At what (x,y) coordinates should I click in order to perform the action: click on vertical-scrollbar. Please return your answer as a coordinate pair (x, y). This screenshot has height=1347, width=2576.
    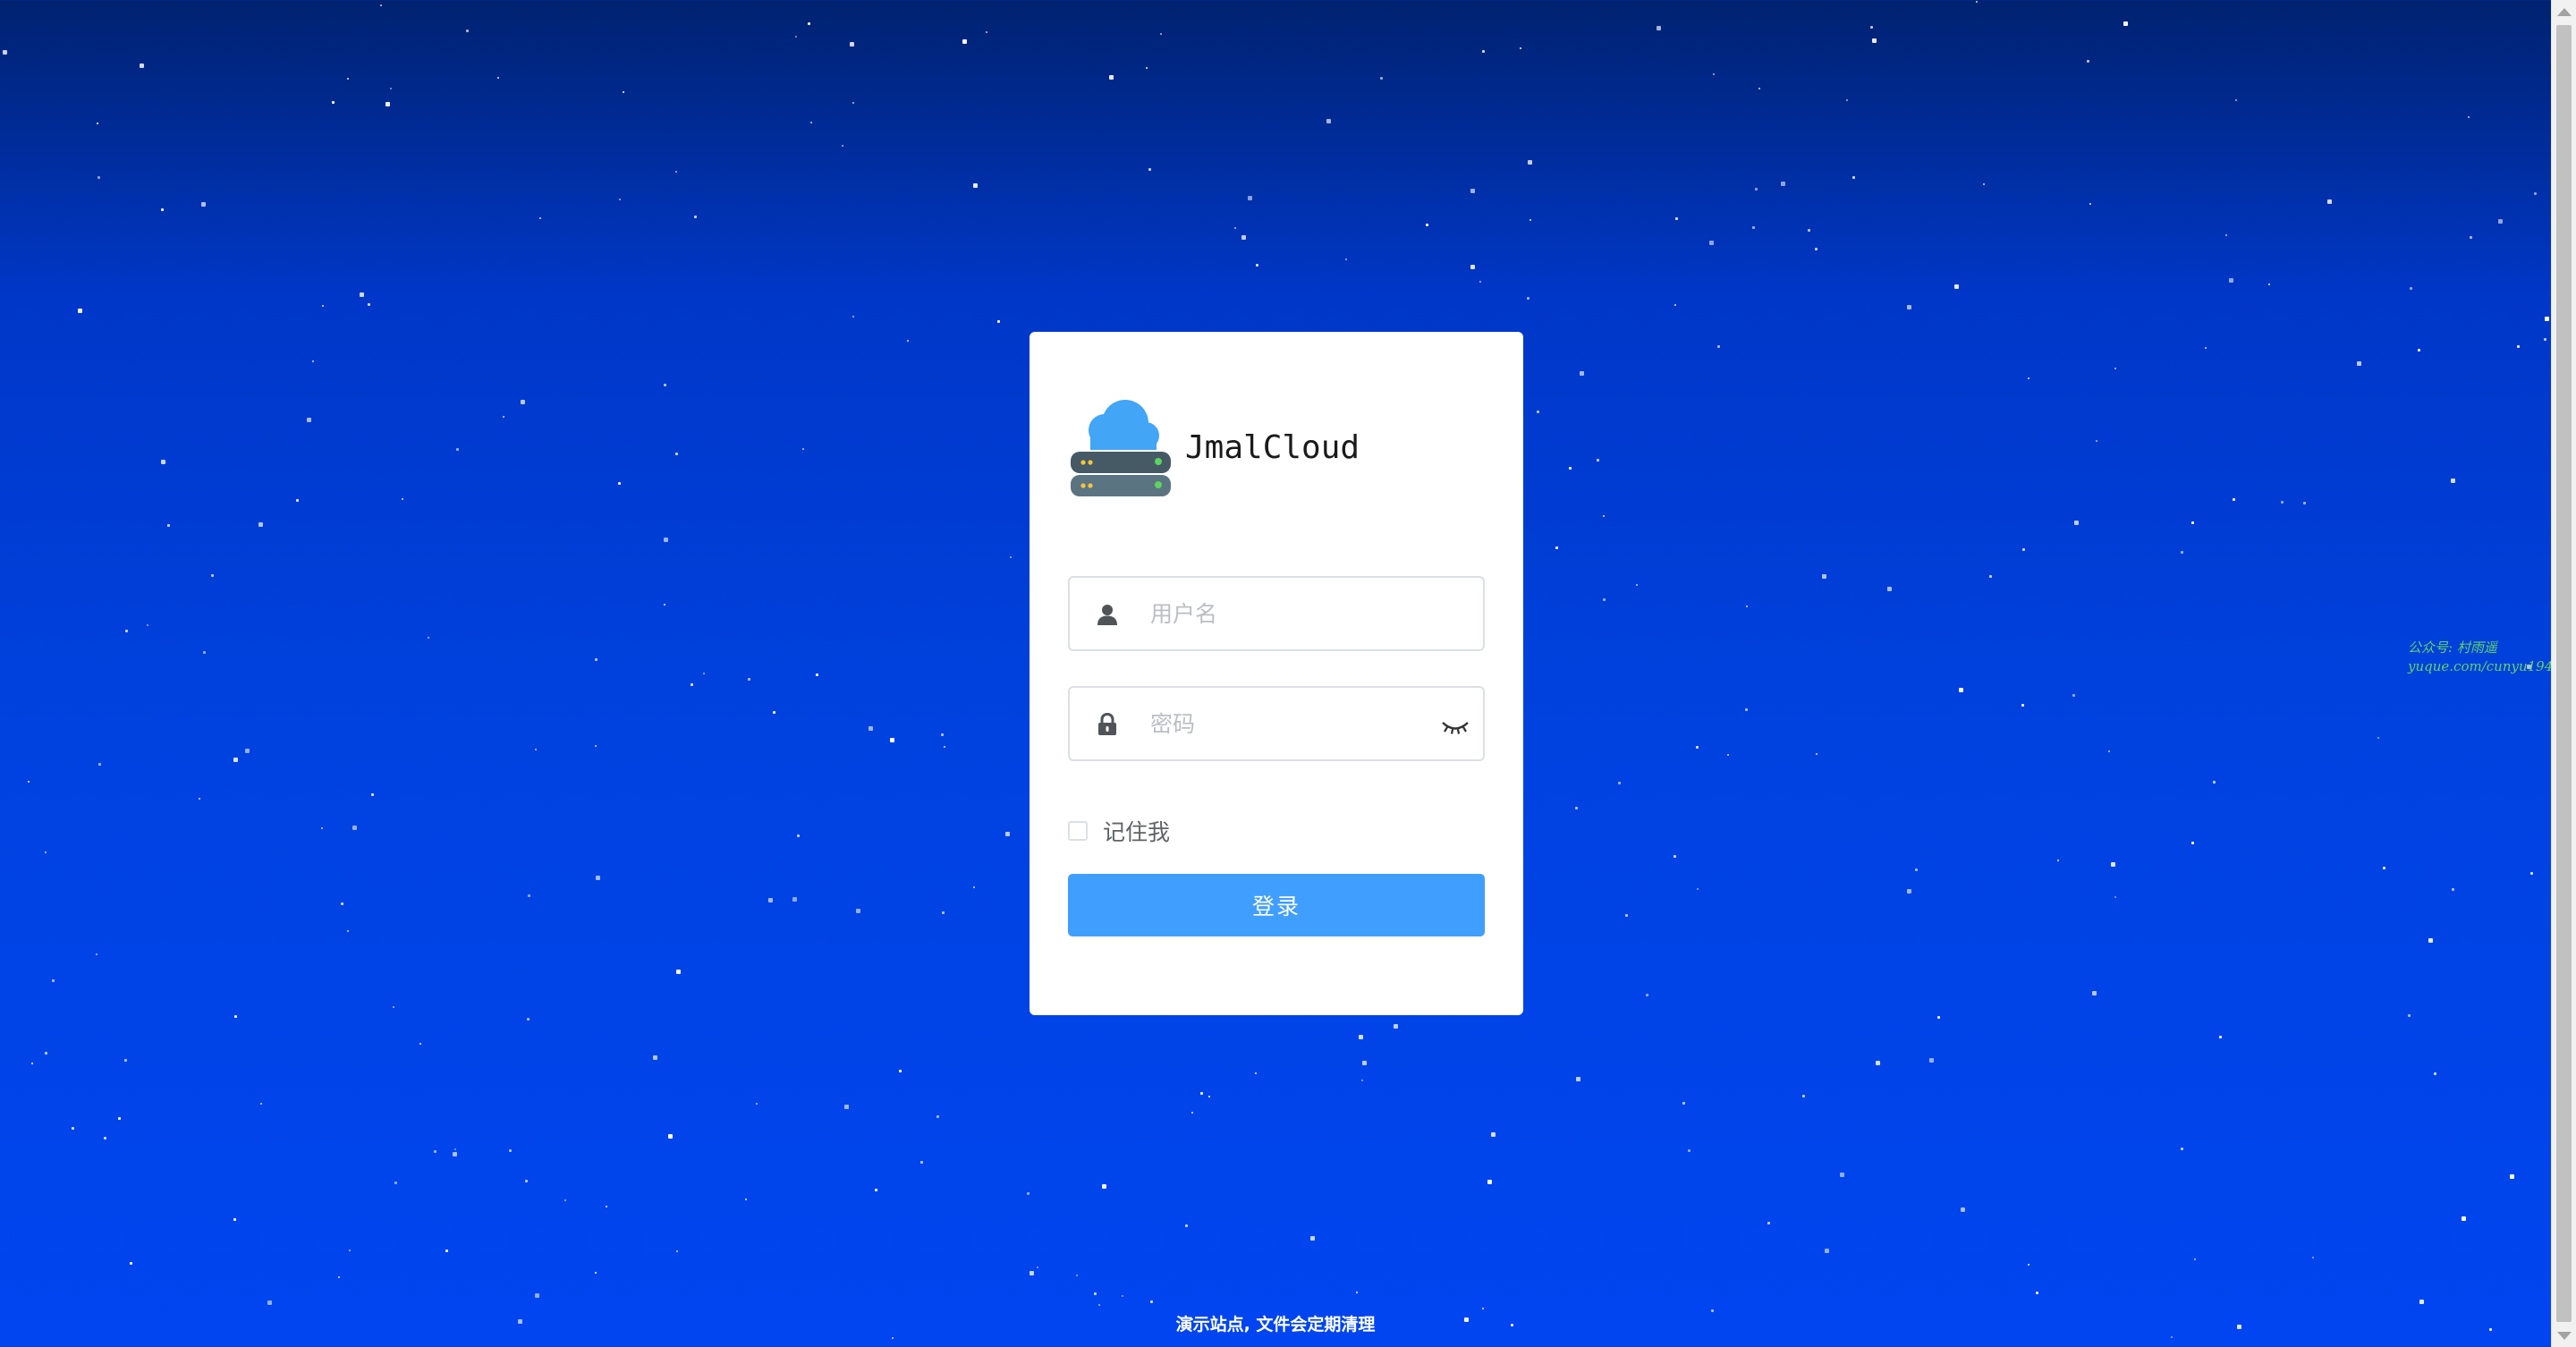
    Looking at the image, I should click on (2563, 673).